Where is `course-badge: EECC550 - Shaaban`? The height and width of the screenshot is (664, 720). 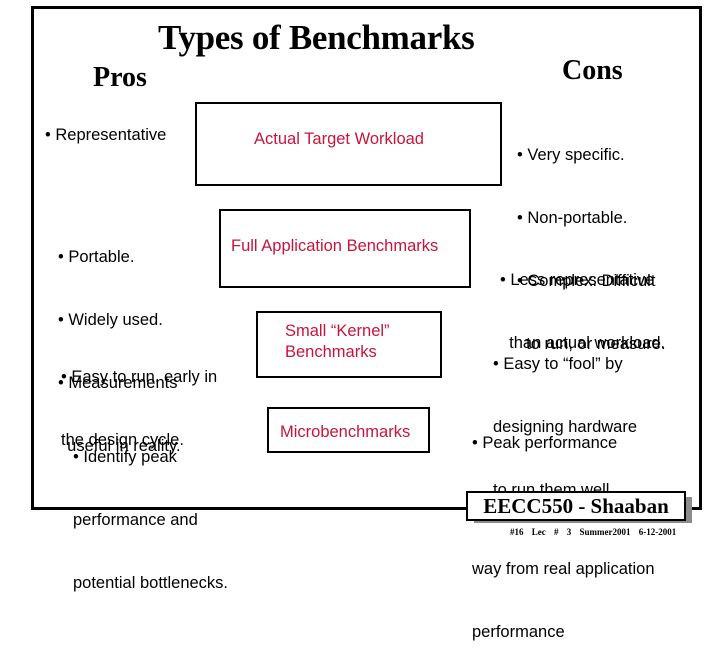 course-badge: EECC550 - Shaaban is located at coordinates (579, 507).